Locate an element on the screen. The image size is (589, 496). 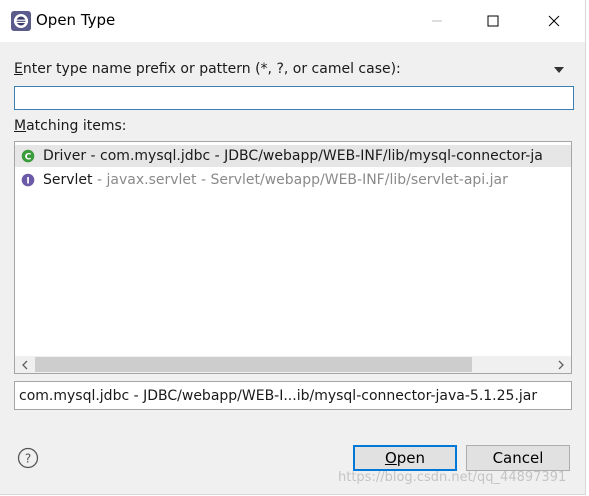
help-icon: ? is located at coordinates (28, 458).